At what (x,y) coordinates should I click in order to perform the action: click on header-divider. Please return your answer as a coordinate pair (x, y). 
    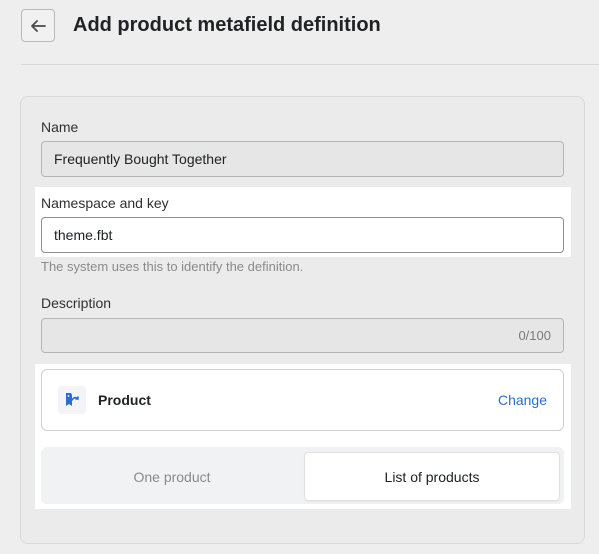
    Looking at the image, I should click on (310, 64).